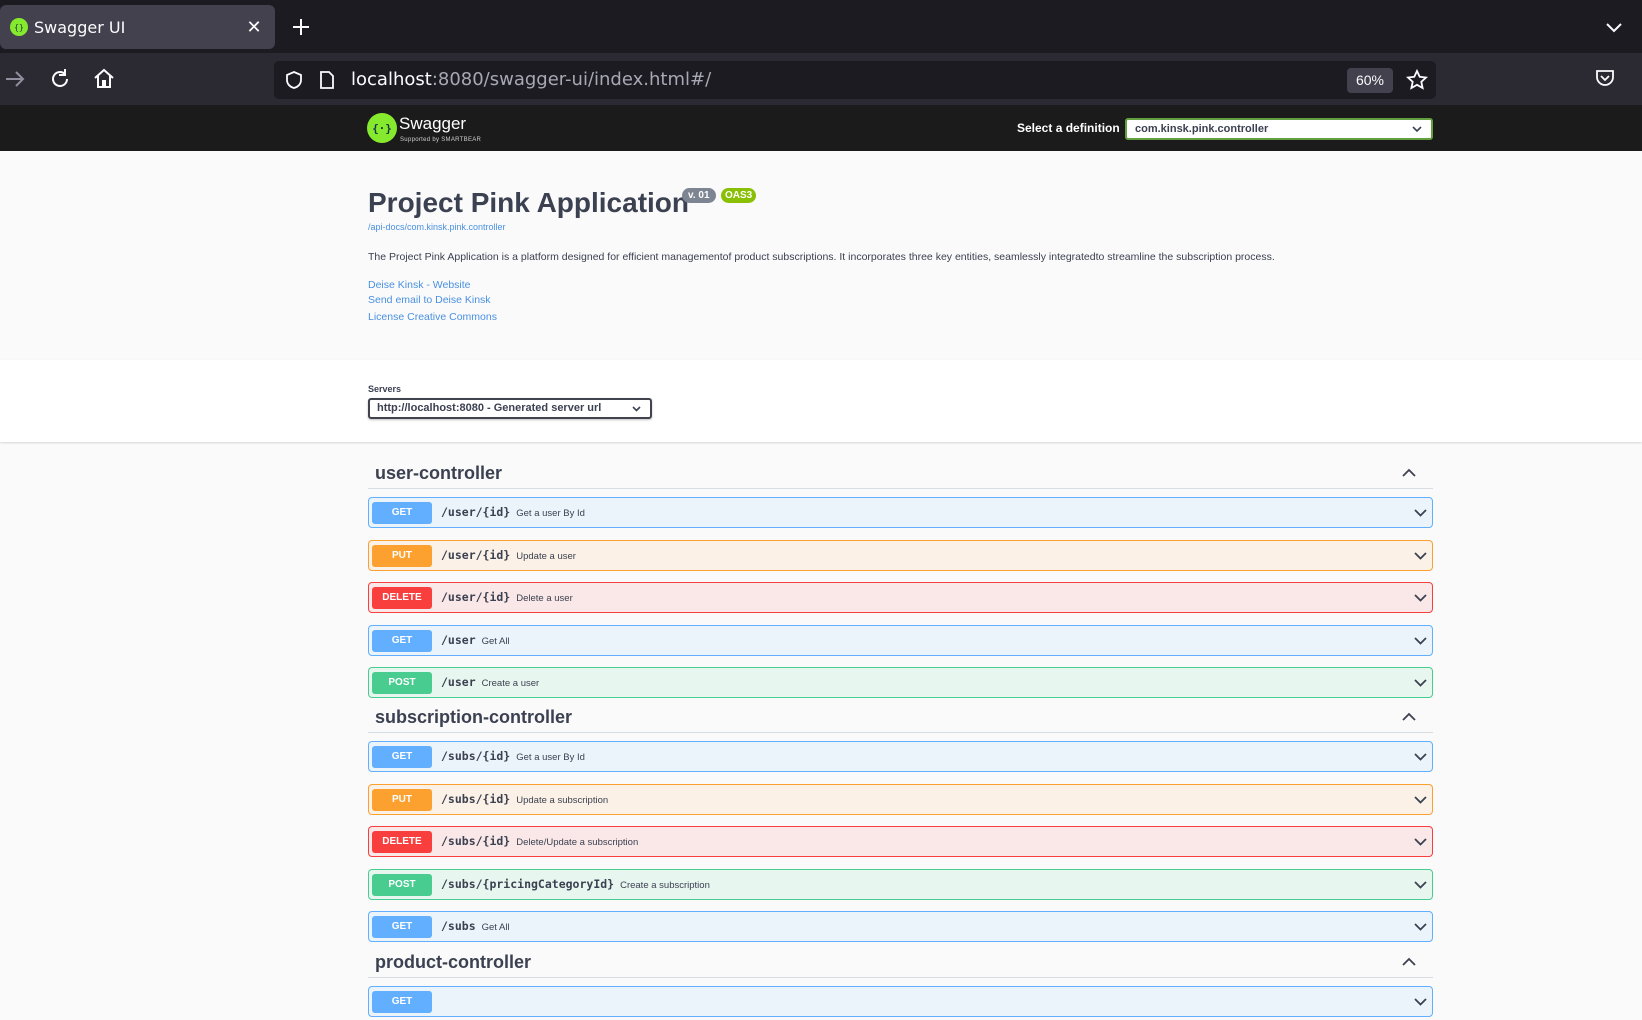 The height and width of the screenshot is (1020, 1642). Describe the element at coordinates (432, 317) in the screenshot. I see `license-link: License Creative Commons` at that location.